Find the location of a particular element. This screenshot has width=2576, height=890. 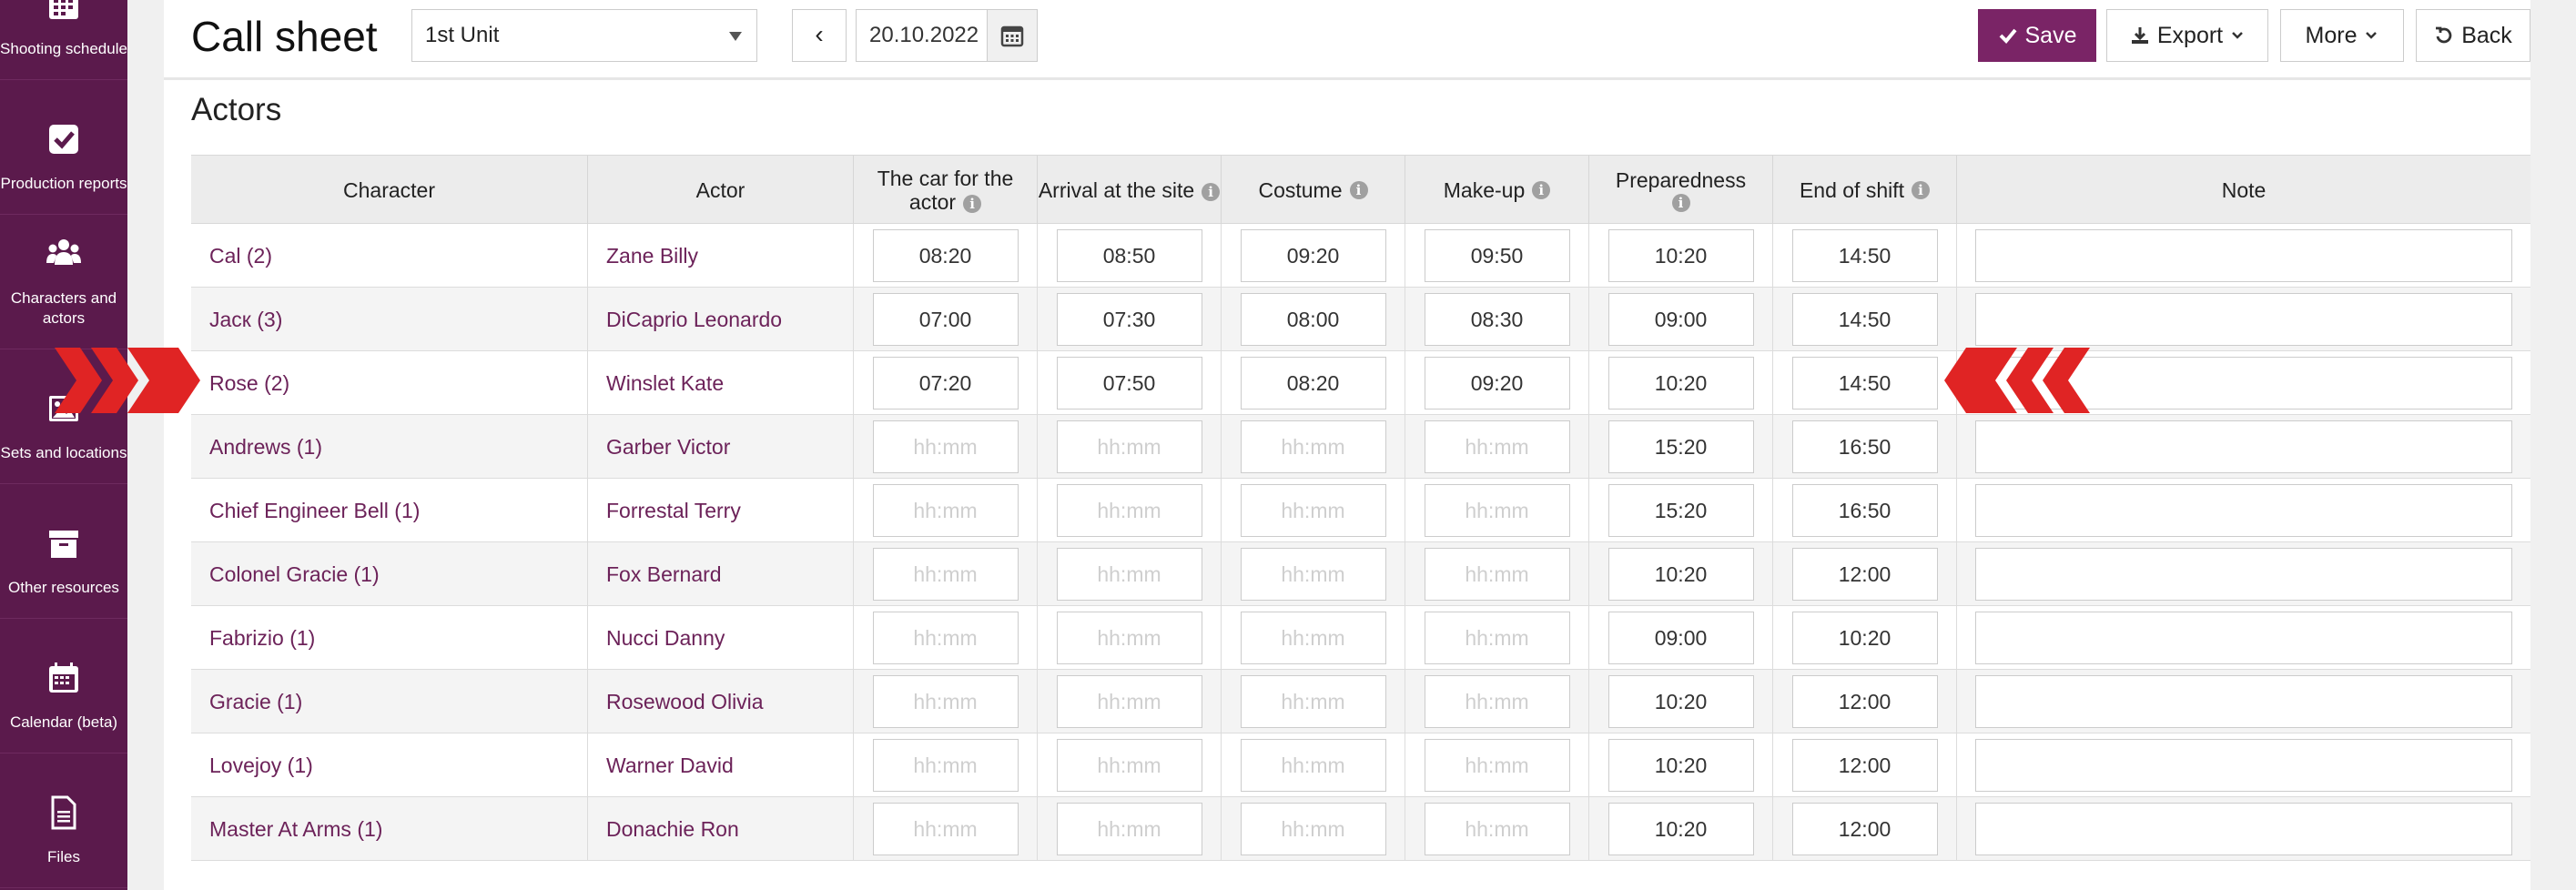

character-link: Andrews (1) is located at coordinates (265, 447).